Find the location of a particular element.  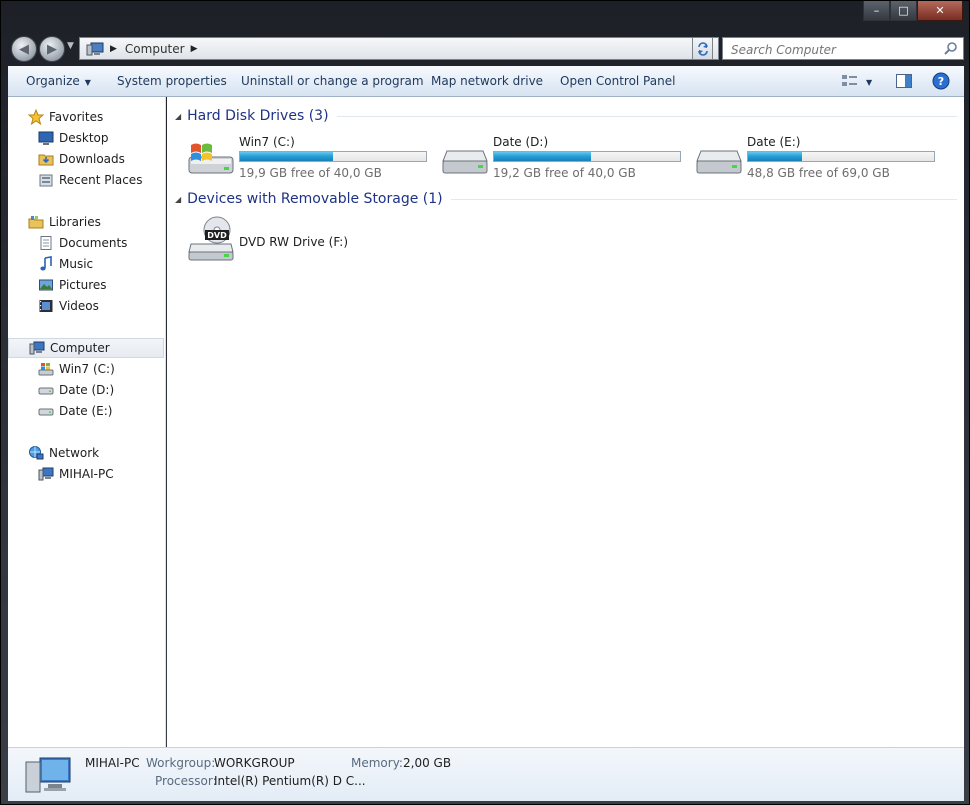

drive-tile-date-e: Date (E:) 48,8 GB free of 69,0 GB is located at coordinates (820, 160).